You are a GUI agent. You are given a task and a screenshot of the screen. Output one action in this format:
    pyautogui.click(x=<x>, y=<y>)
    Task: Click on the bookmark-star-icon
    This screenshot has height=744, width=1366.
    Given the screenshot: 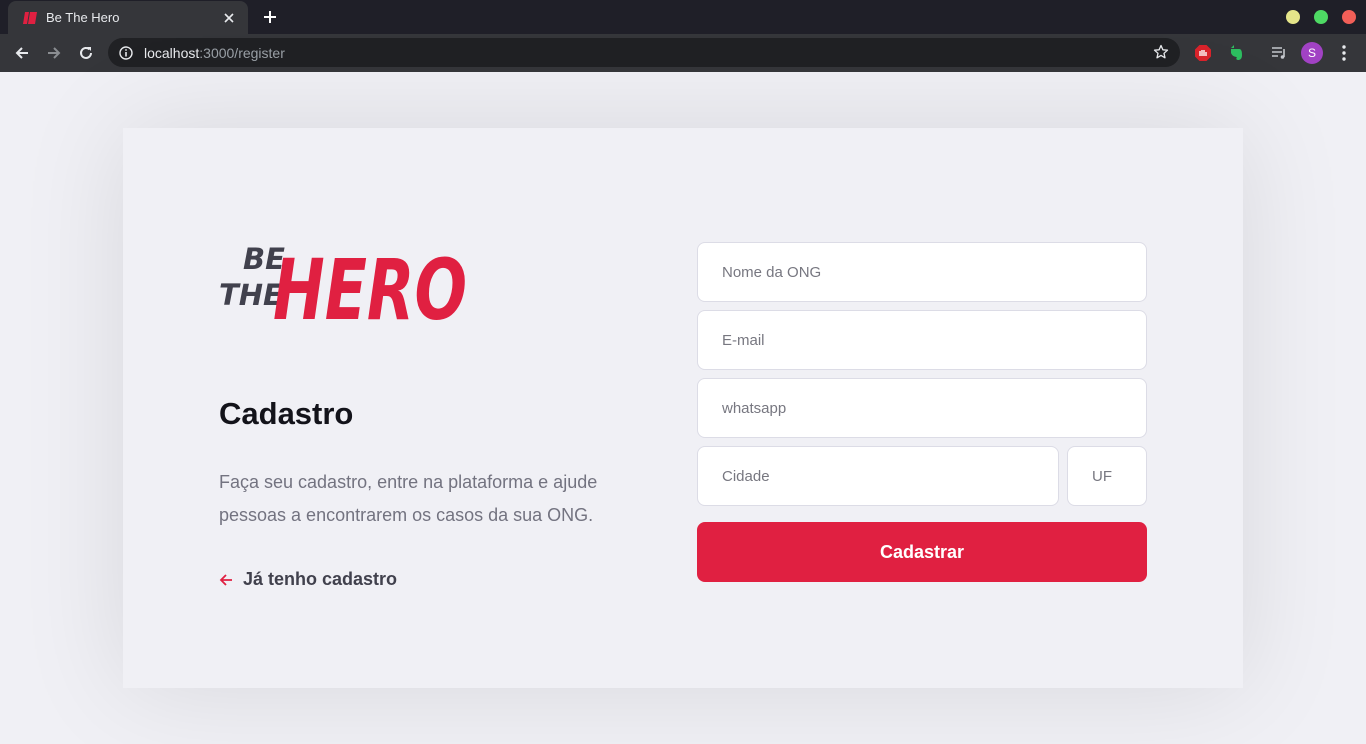 What is the action you would take?
    pyautogui.click(x=1161, y=52)
    